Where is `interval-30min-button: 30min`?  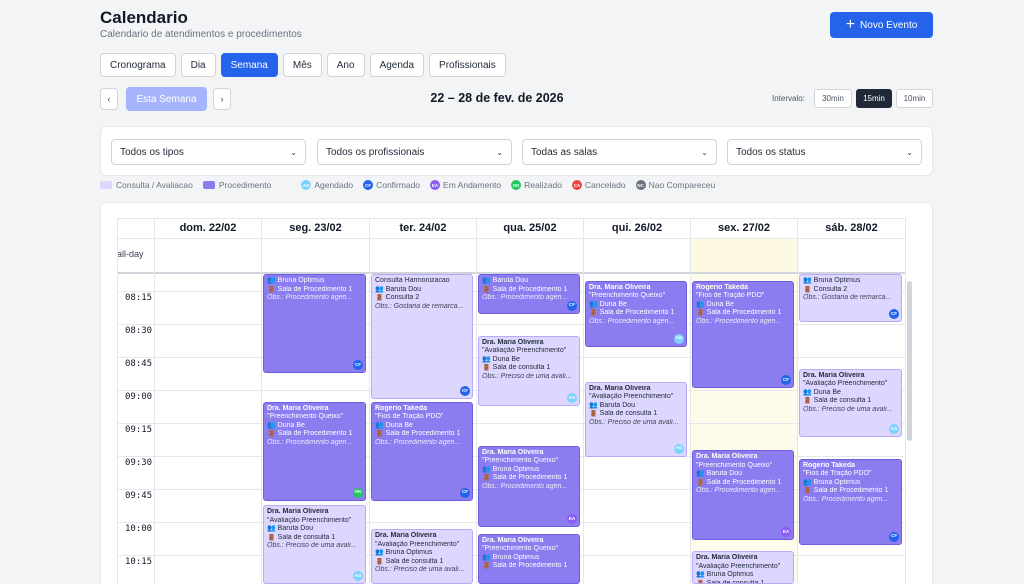 interval-30min-button: 30min is located at coordinates (833, 98).